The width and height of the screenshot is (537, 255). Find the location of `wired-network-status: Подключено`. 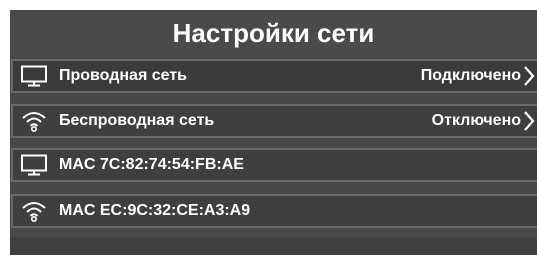

wired-network-status: Подключено is located at coordinates (470, 75).